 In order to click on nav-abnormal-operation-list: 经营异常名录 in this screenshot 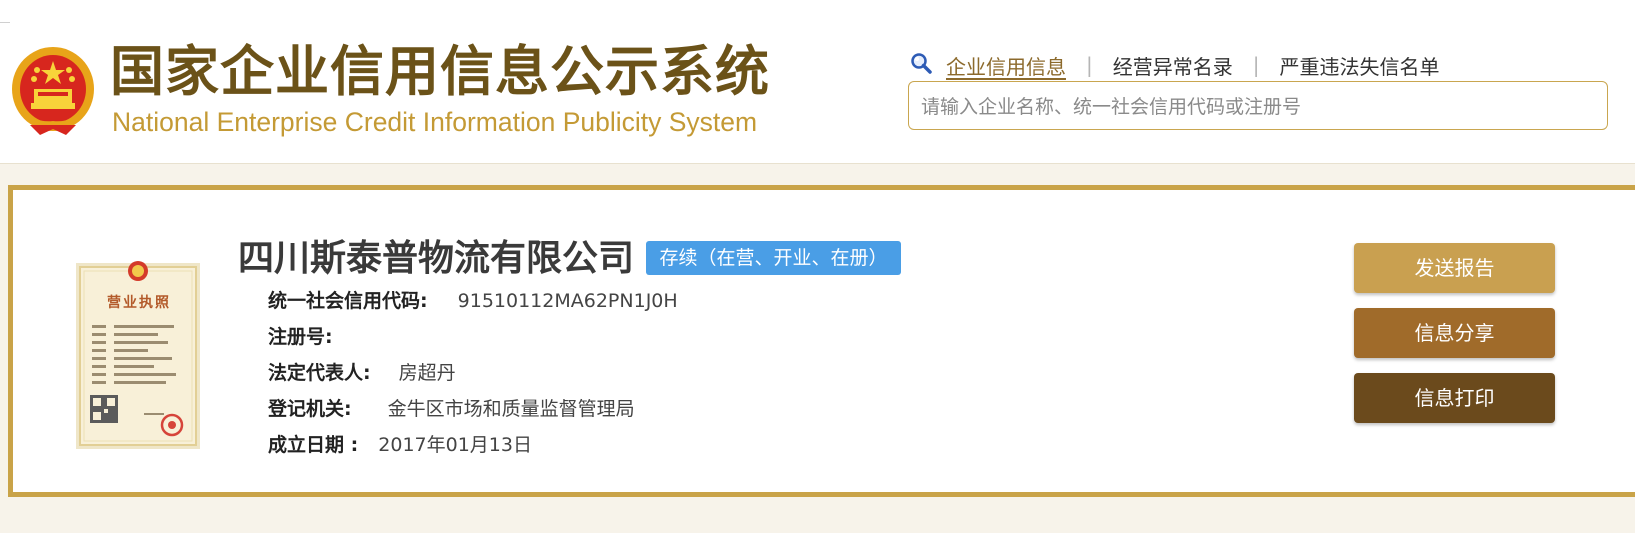, I will do `click(1173, 65)`.